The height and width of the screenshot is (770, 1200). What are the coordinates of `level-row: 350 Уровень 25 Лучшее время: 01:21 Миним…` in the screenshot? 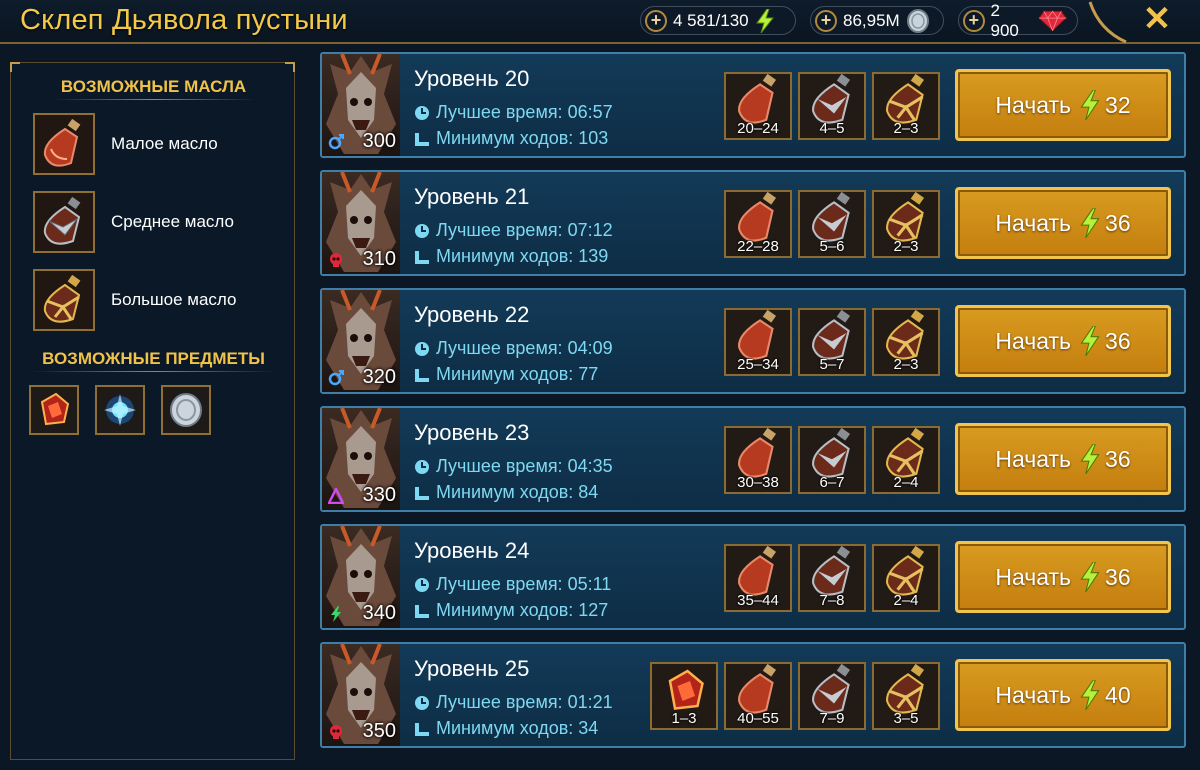 It's located at (753, 695).